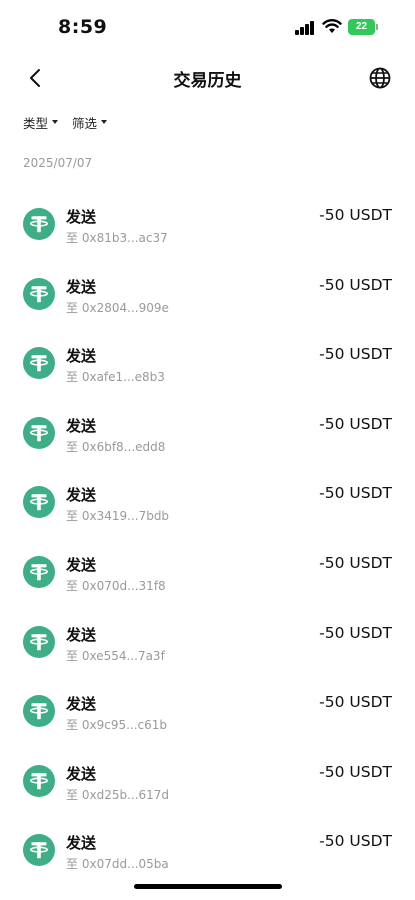 This screenshot has height=900, width=415. What do you see at coordinates (207, 782) in the screenshot?
I see `transaction-row: 发送 至 0xd25b...617d -50 USDT` at bounding box center [207, 782].